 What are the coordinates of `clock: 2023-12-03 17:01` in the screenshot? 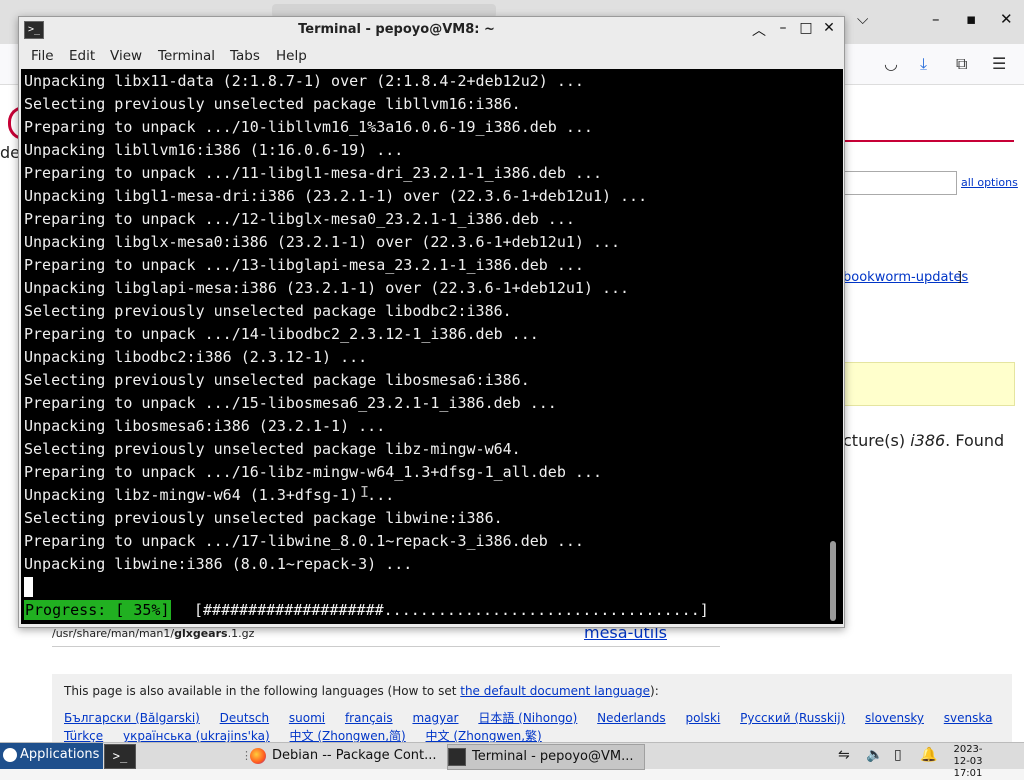 It's located at (968, 762).